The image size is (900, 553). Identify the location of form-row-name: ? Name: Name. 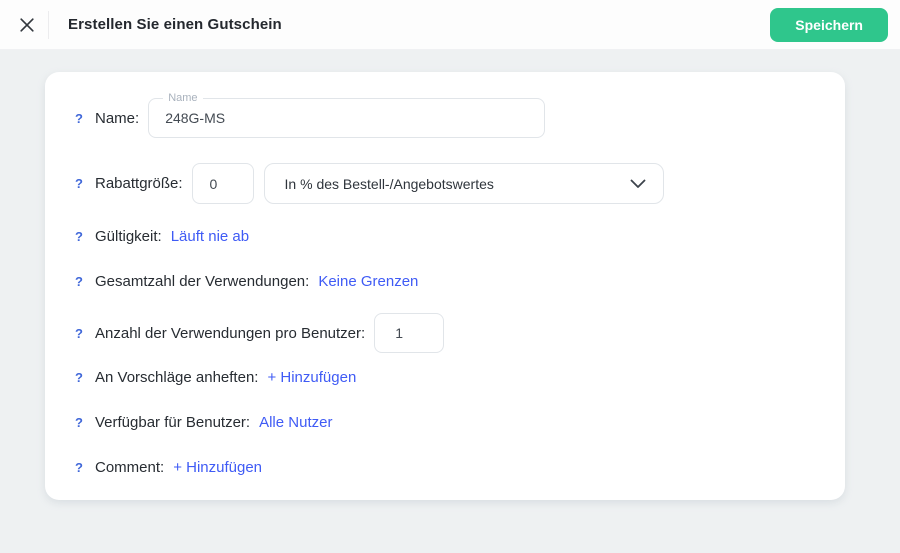
(445, 115).